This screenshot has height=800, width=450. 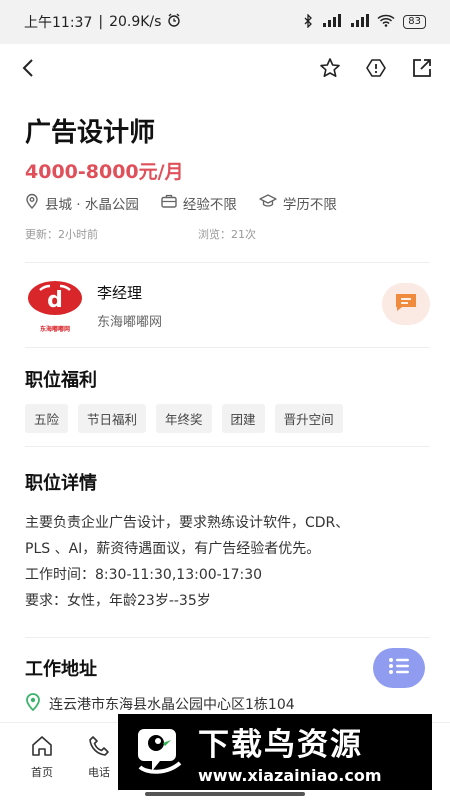 I want to click on watermark-banner: 下载鸟资源 www.xiazainiao.com, so click(x=275, y=752).